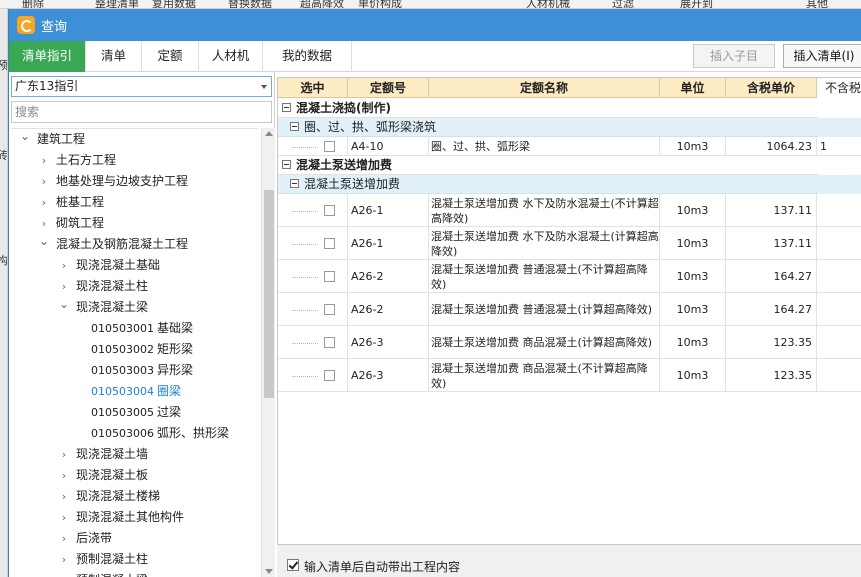  I want to click on tree-leaf-item: 010503003 异形梁, so click(134, 370).